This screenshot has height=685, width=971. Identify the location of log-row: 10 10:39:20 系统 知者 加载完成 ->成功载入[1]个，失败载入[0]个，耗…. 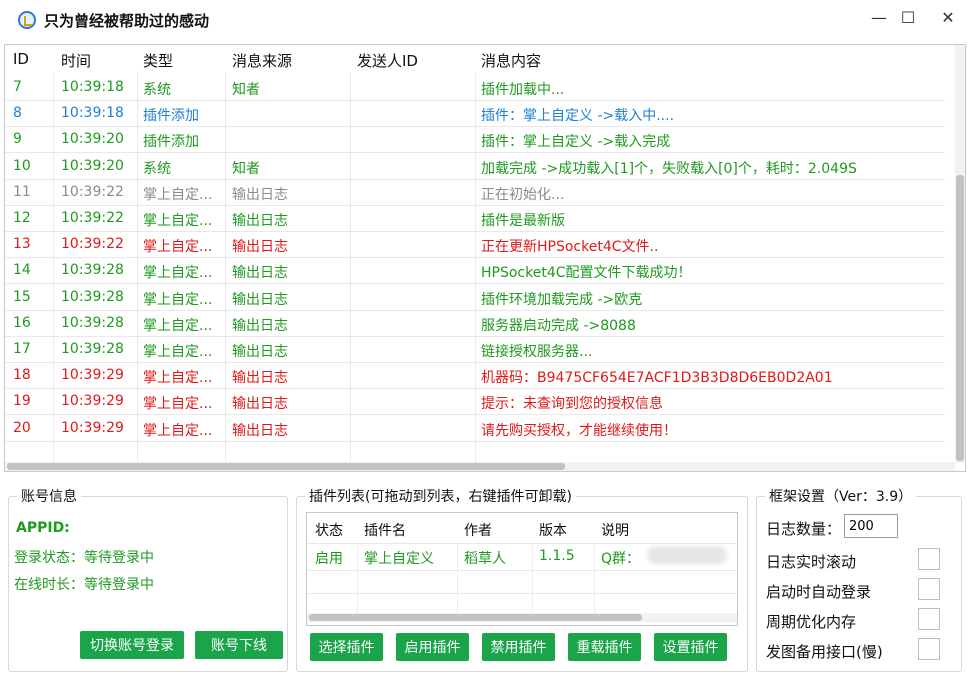
(475, 167).